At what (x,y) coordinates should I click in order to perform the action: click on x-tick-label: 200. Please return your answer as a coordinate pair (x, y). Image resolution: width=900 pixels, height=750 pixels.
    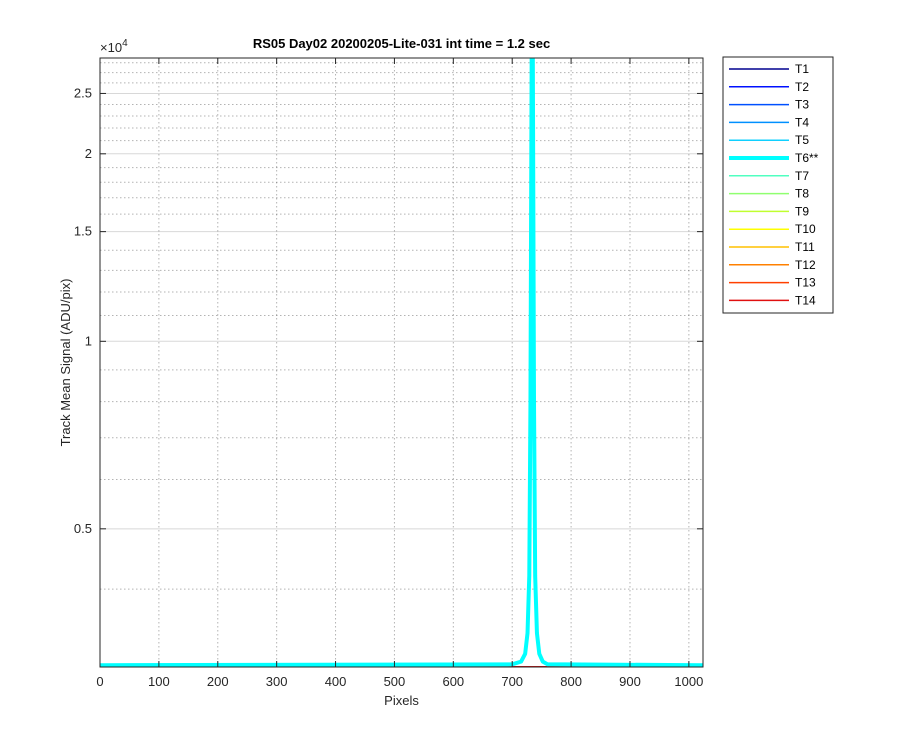
    Looking at the image, I should click on (218, 681).